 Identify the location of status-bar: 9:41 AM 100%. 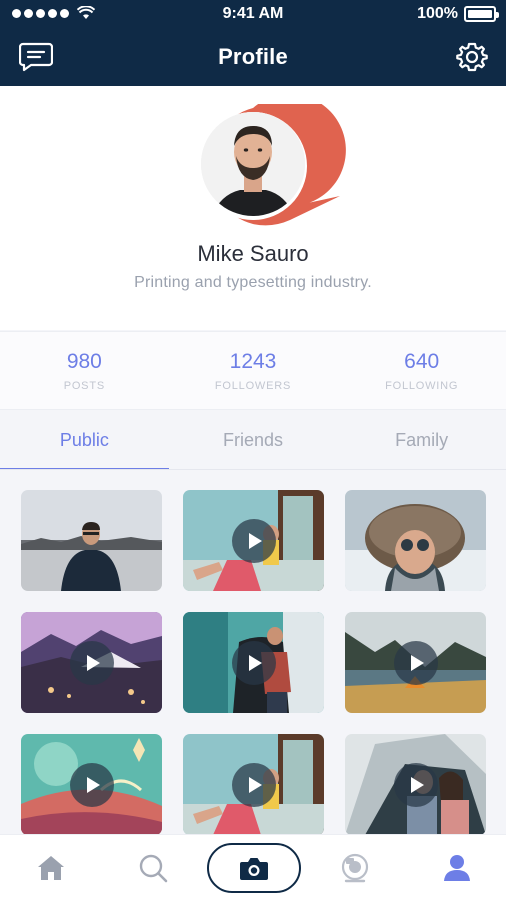
(253, 15).